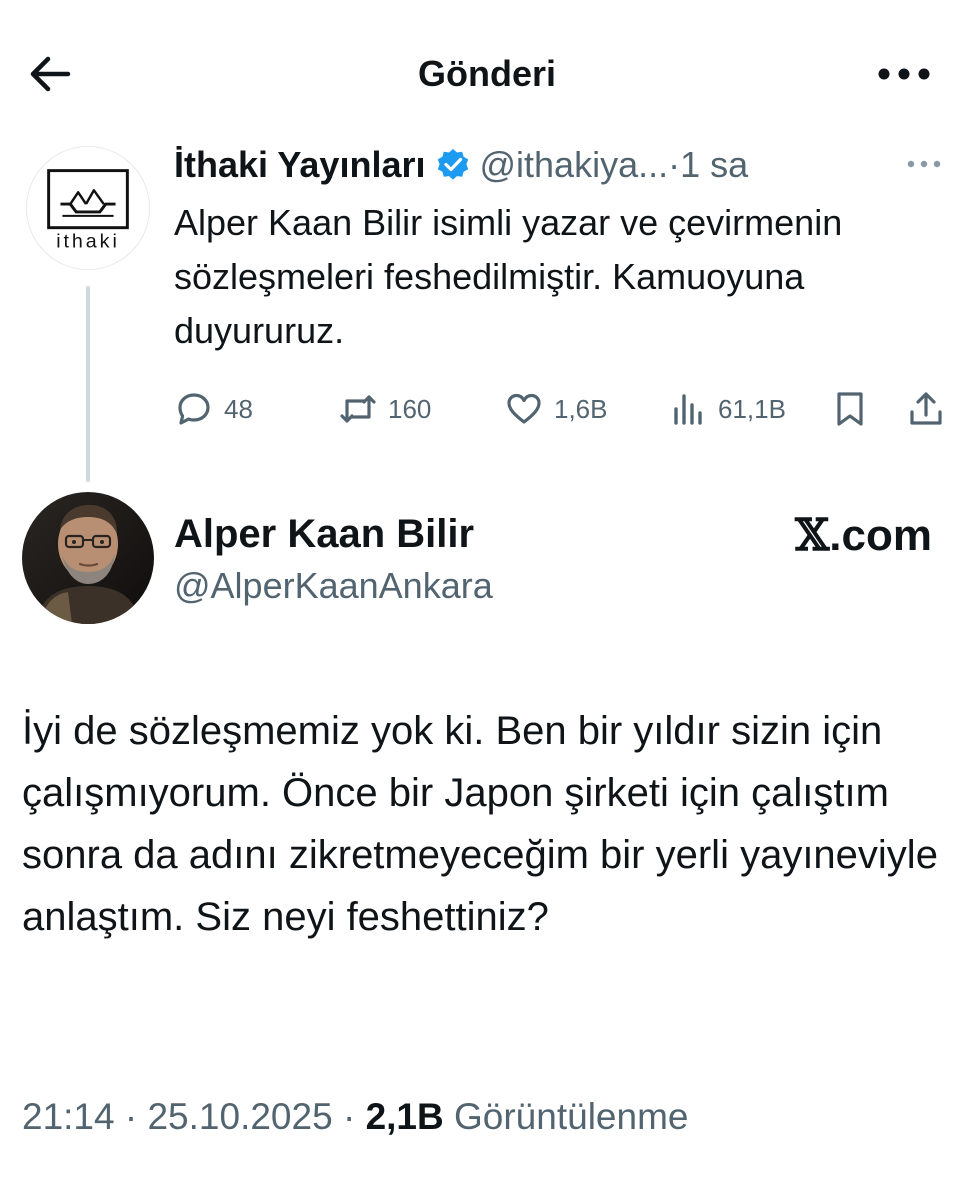  I want to click on x-com-watermark: 𝕏.com, so click(863, 536).